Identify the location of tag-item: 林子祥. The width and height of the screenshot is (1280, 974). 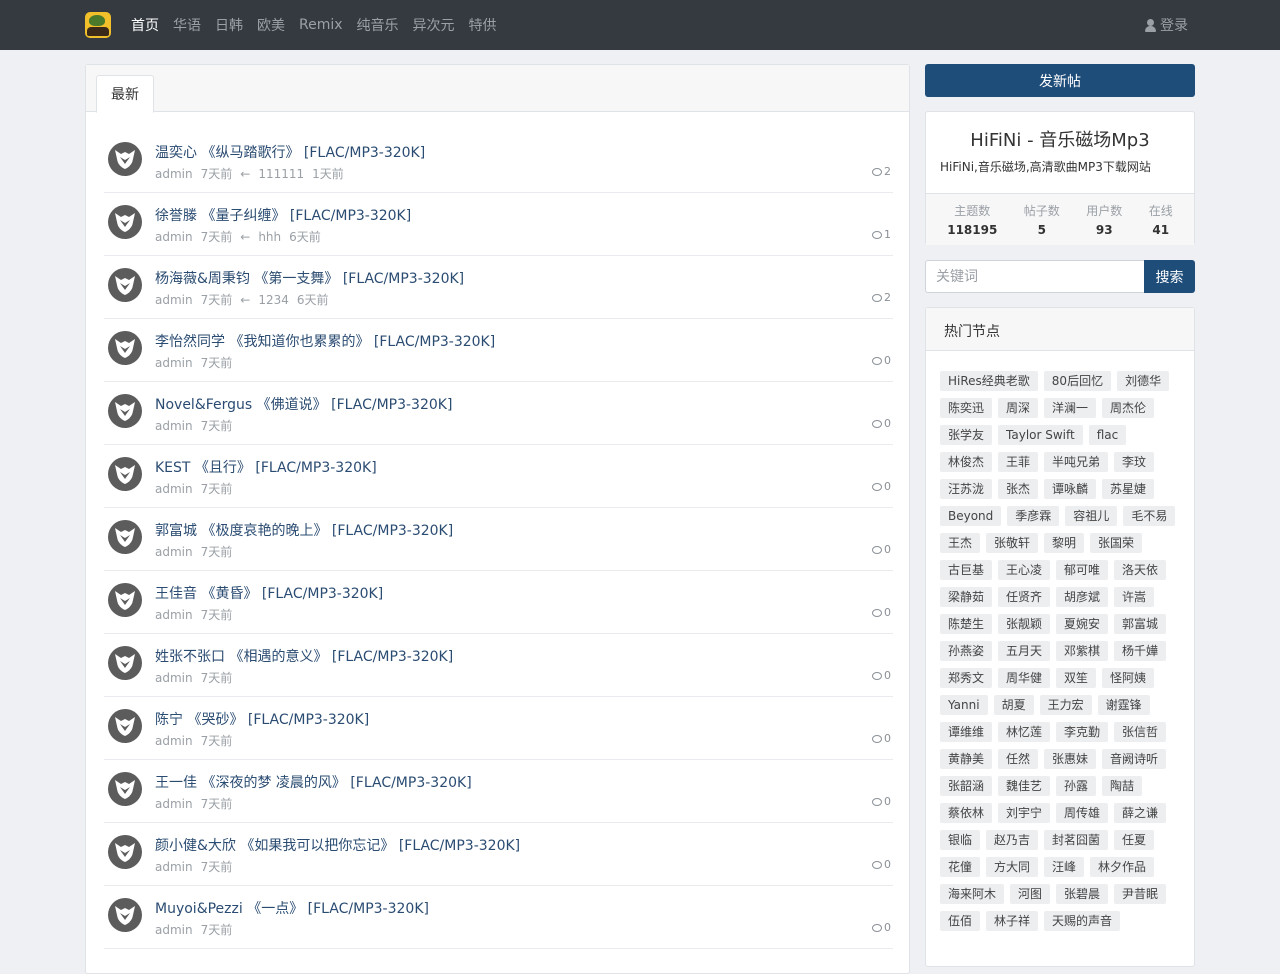
(1012, 921).